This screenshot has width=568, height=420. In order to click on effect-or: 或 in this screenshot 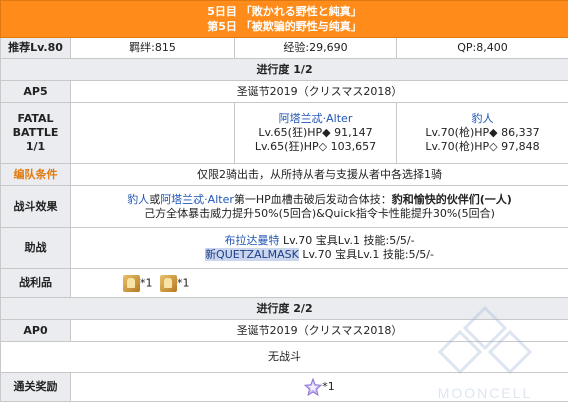, I will do `click(155, 199)`.